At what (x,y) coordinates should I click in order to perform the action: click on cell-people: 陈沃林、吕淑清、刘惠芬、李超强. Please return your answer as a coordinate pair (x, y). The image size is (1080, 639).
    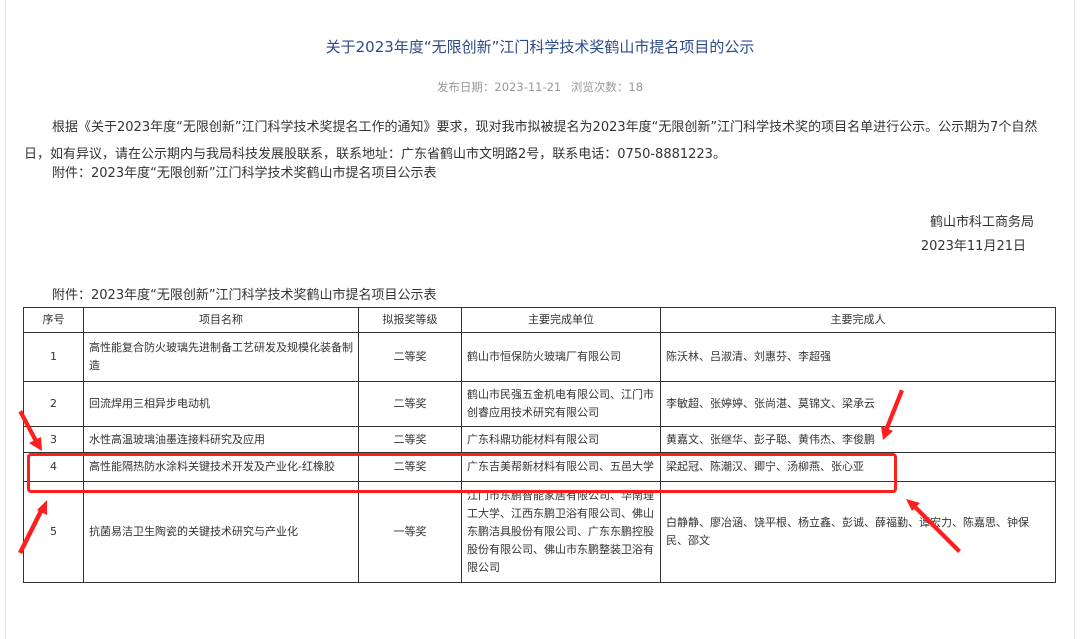
    Looking at the image, I should click on (858, 357).